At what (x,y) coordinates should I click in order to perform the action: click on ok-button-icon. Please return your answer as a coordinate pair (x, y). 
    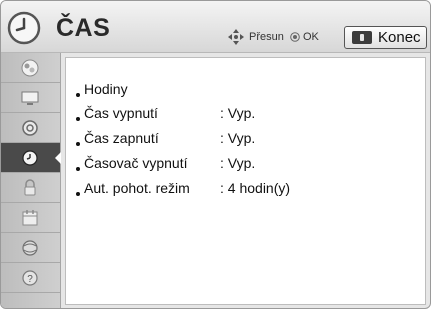
    Looking at the image, I should click on (295, 37).